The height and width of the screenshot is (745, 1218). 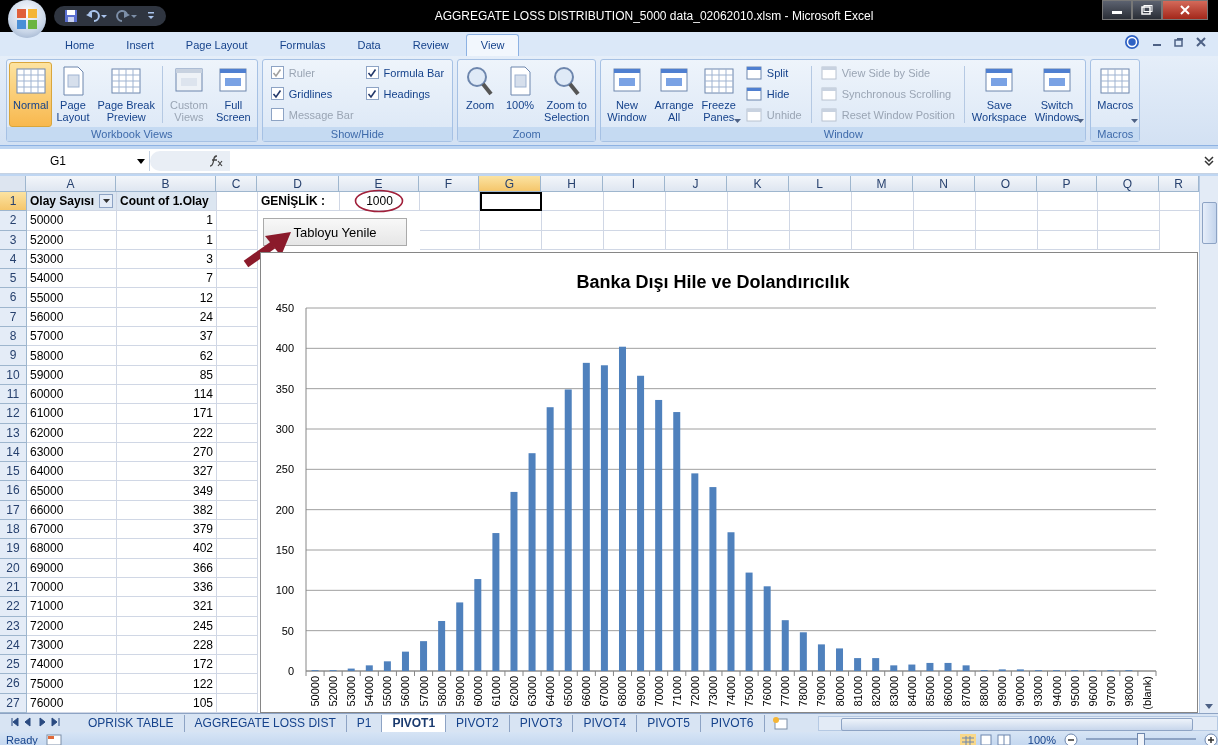 I want to click on ribbon-button: Freeze Panes, so click(x=718, y=94).